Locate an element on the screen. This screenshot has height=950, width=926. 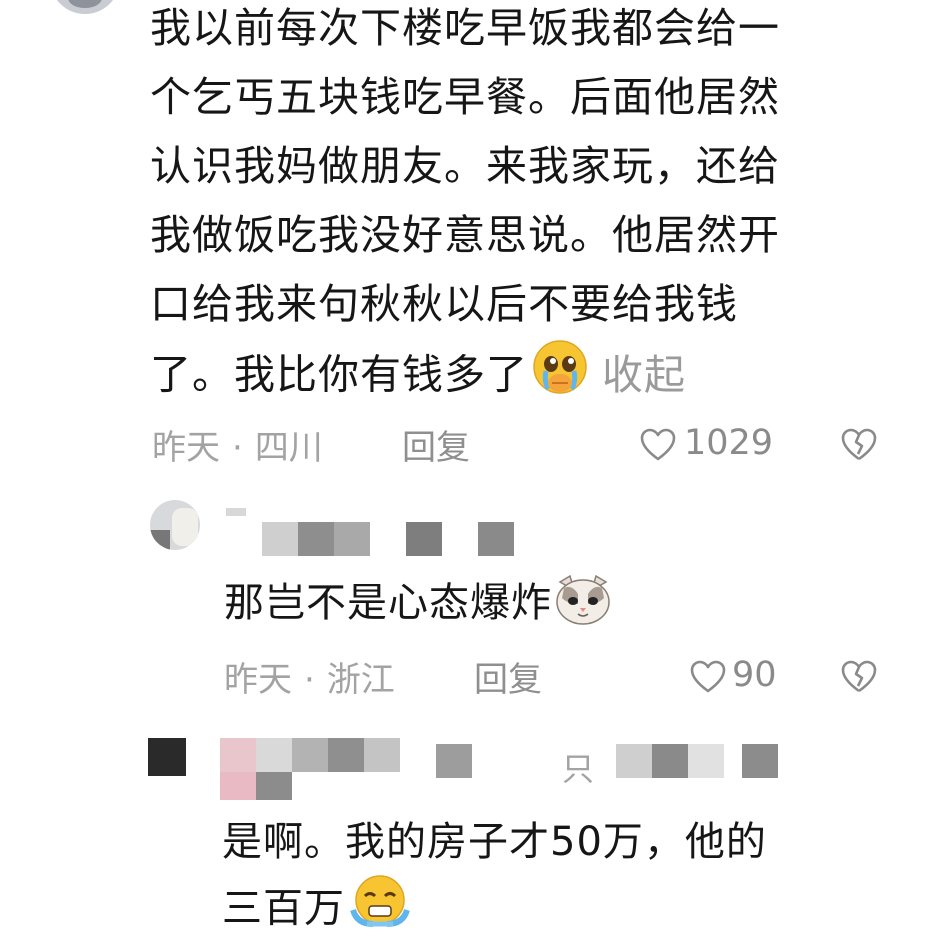
comment-line: 认识我妈做朋友。来我家玩，还给 is located at coordinates (465, 166).